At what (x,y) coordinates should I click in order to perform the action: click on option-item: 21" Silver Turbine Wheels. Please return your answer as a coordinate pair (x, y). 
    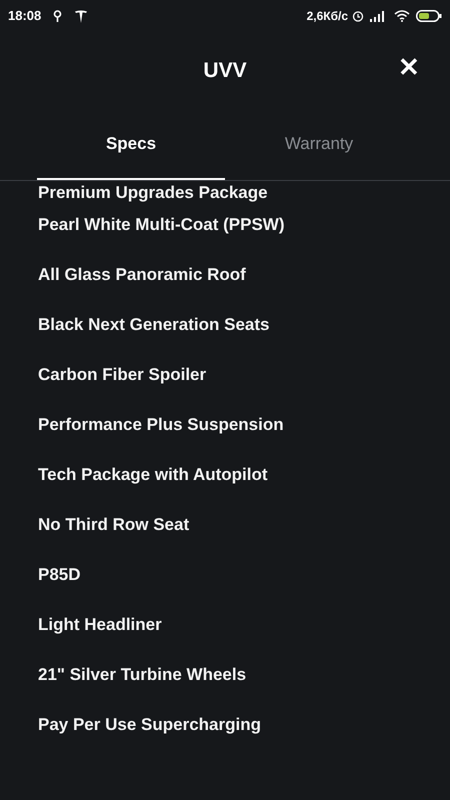
    Looking at the image, I should click on (143, 675).